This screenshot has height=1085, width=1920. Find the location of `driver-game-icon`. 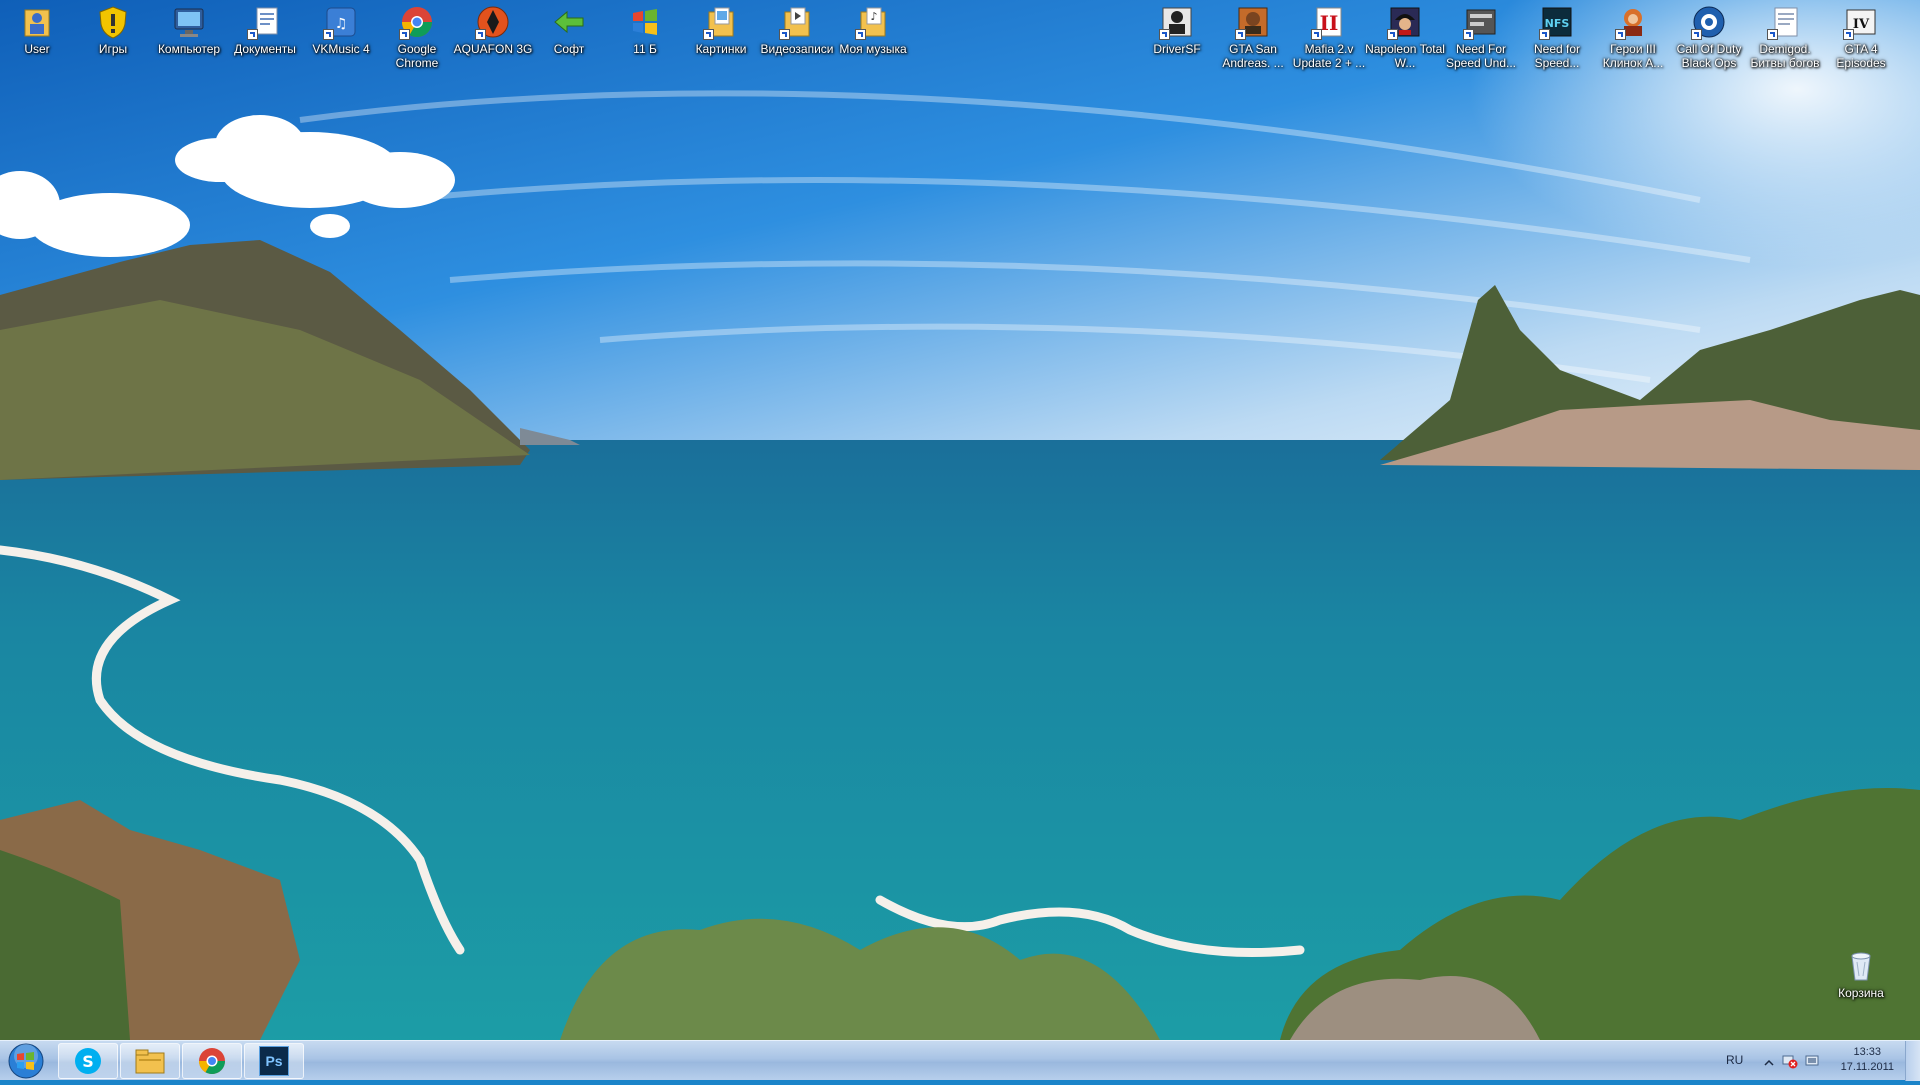

driver-game-icon is located at coordinates (1177, 22).